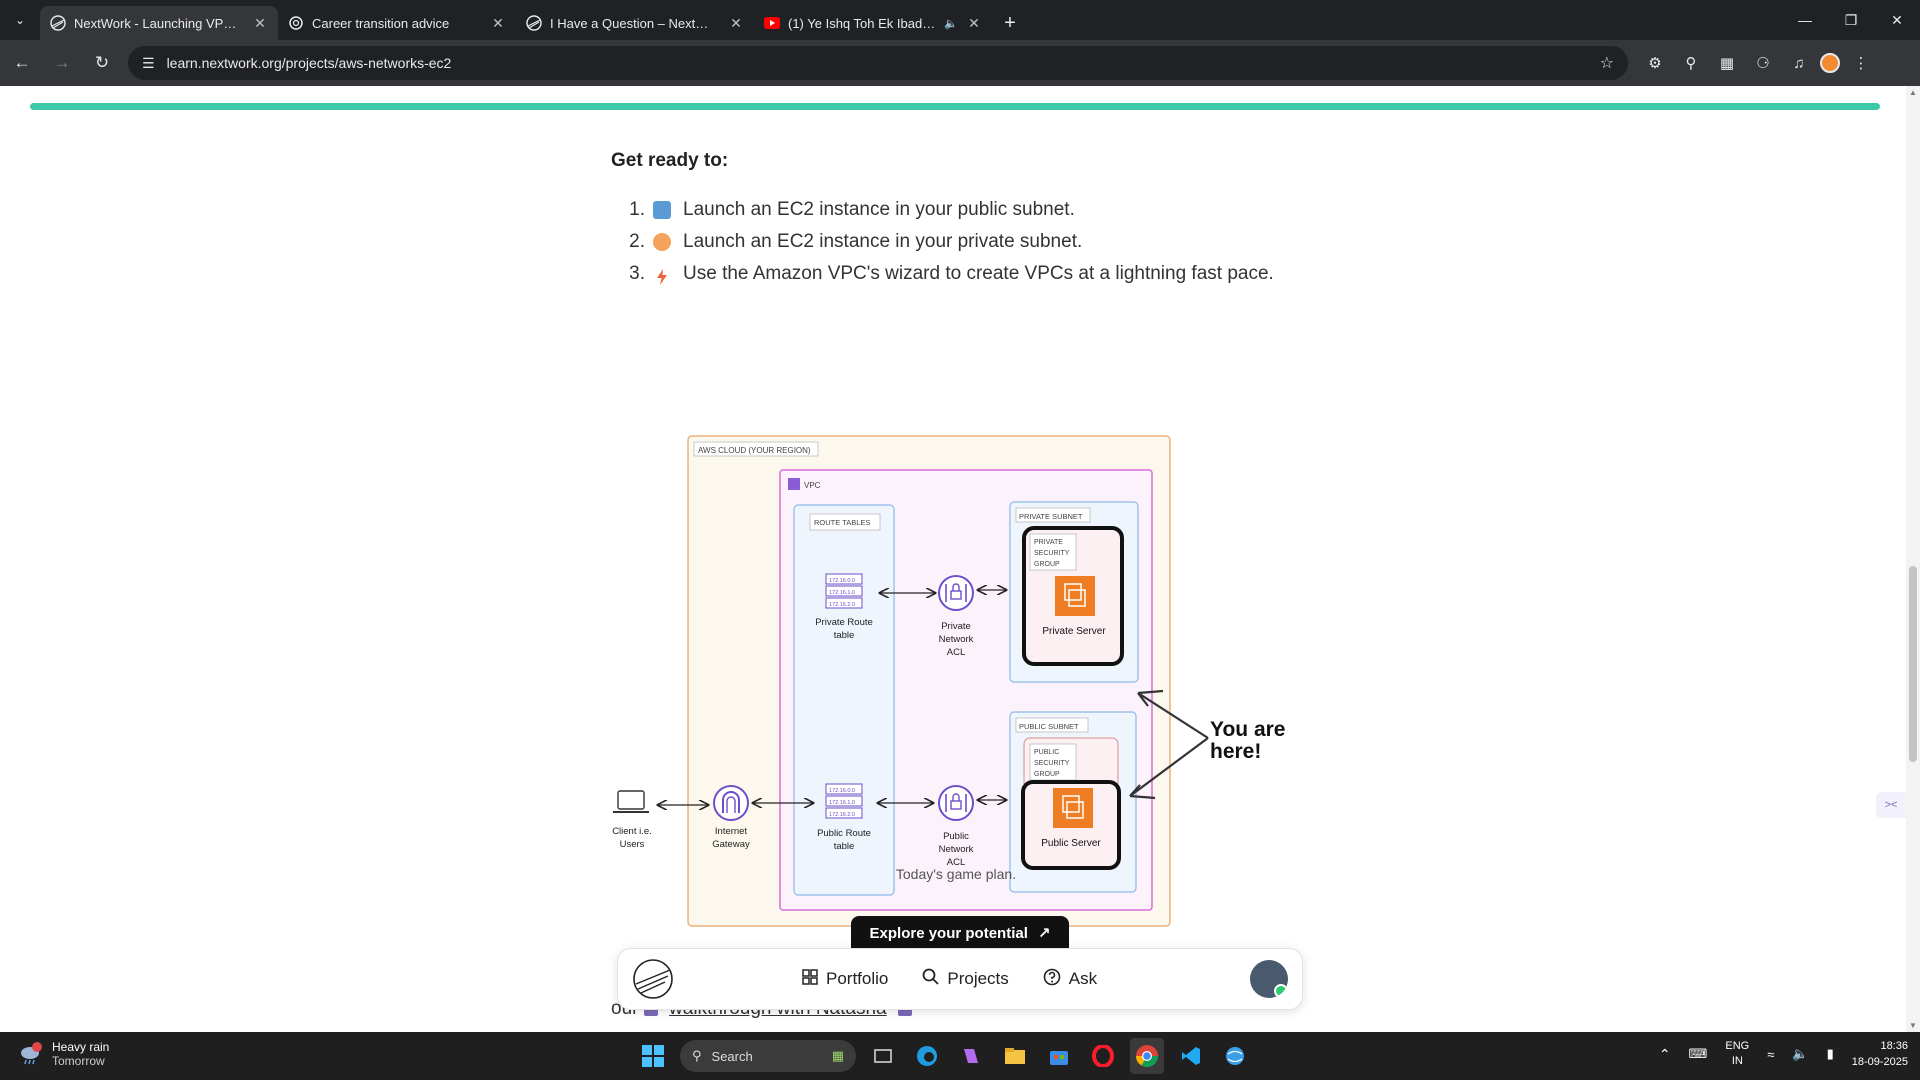 The image size is (1920, 1080). What do you see at coordinates (1269, 979) in the screenshot?
I see `user-avatar` at bounding box center [1269, 979].